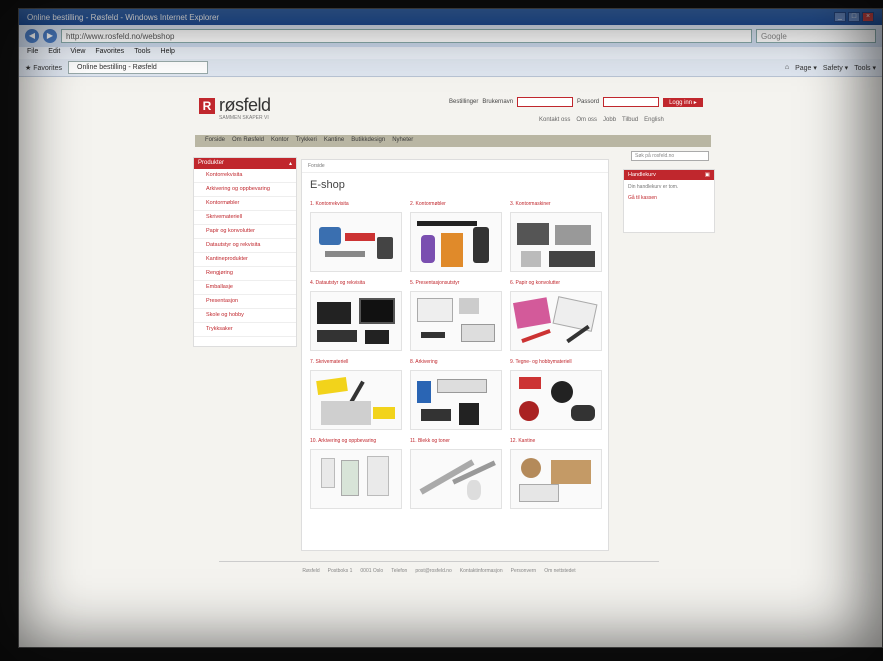  Describe the element at coordinates (356, 284) in the screenshot. I see `category-label: 4. Datautstyr og rekvisita` at that location.